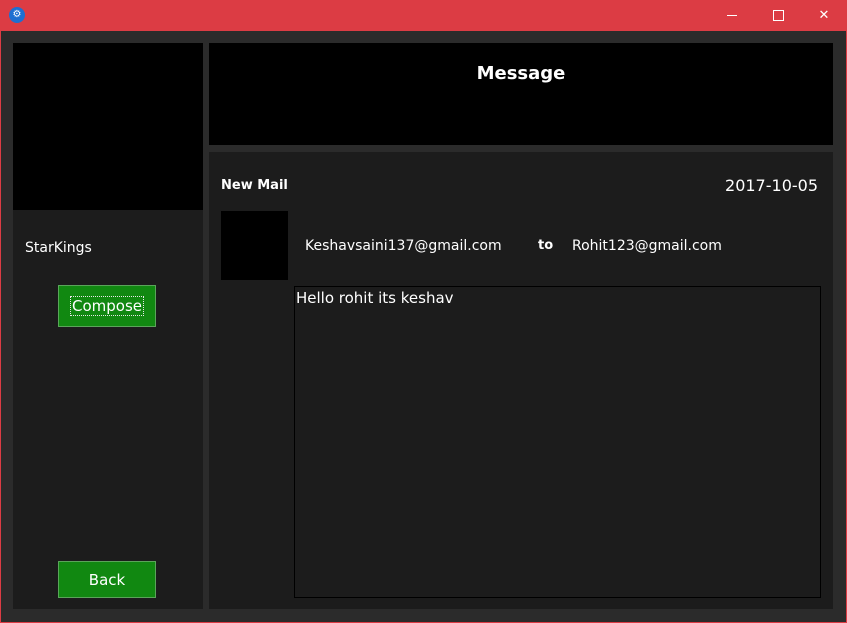  What do you see at coordinates (108, 126) in the screenshot?
I see `user-avatar` at bounding box center [108, 126].